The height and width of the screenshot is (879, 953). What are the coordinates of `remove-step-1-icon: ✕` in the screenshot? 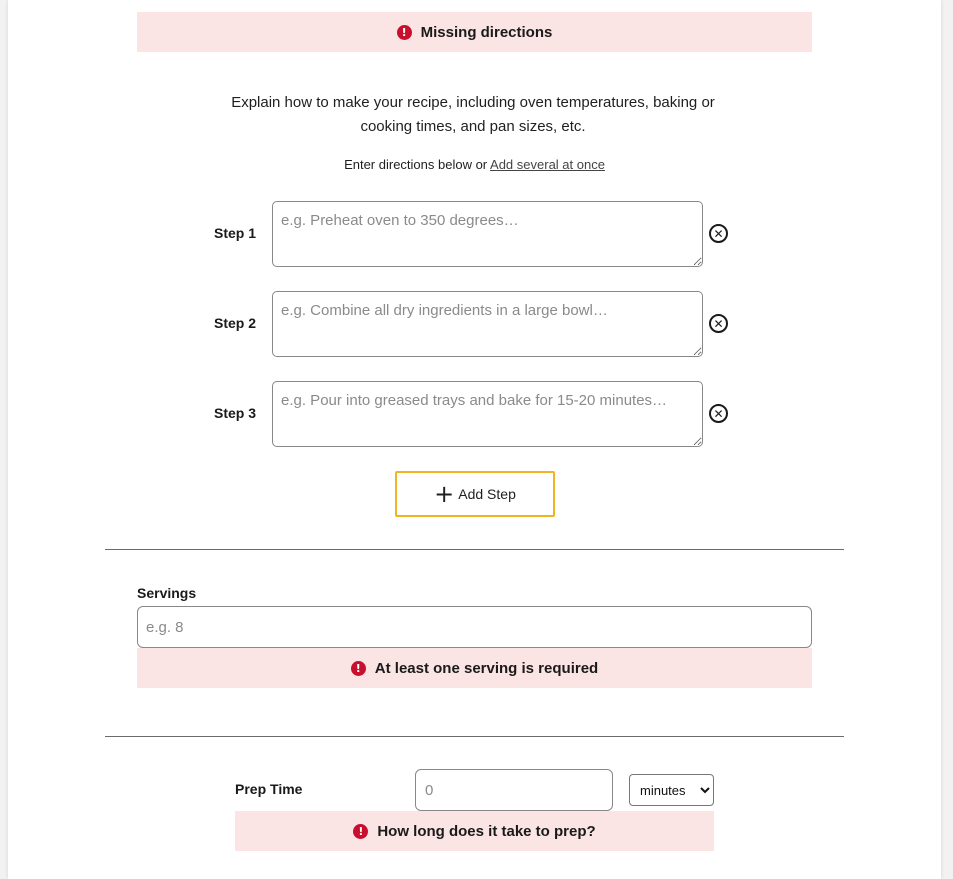 It's located at (718, 233).